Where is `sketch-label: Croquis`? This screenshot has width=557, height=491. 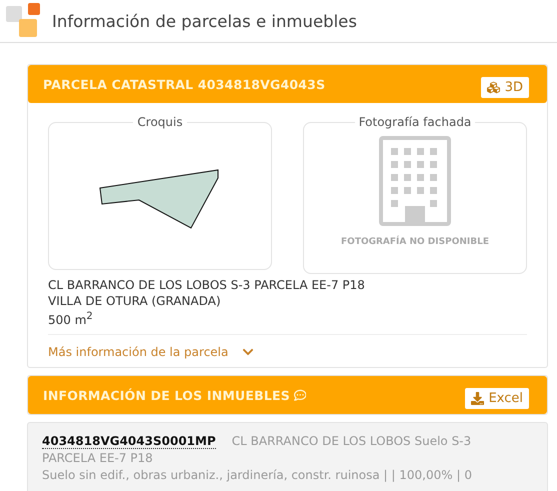 sketch-label: Croquis is located at coordinates (160, 122).